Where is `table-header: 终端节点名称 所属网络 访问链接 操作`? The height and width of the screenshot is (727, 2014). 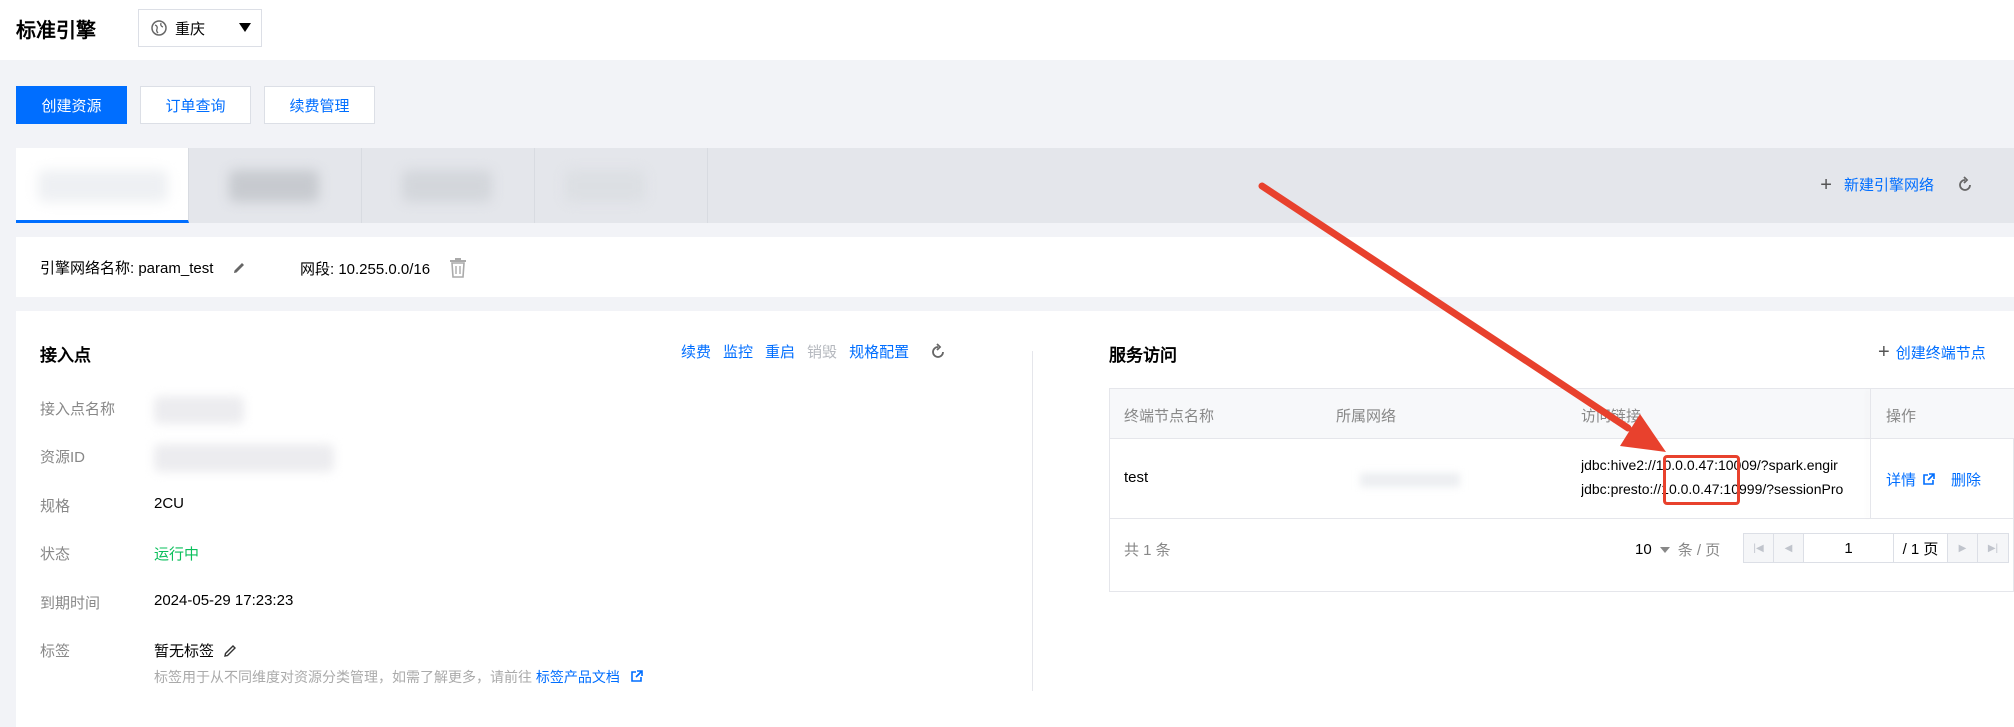 table-header: 终端节点名称 所属网络 访问链接 操作 is located at coordinates (1562, 414).